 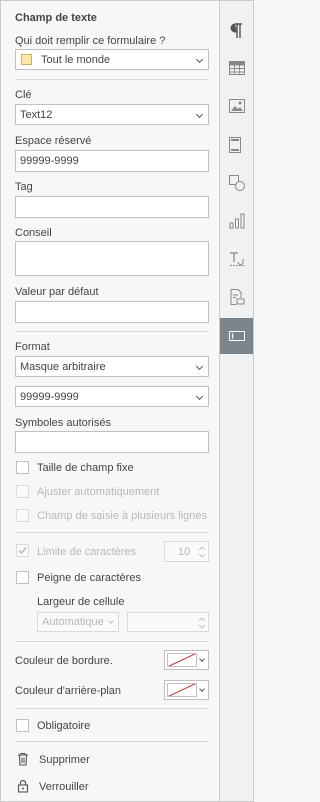 What do you see at coordinates (76, 60) in the screenshot?
I see `who-fills-value: Tout le monde` at bounding box center [76, 60].